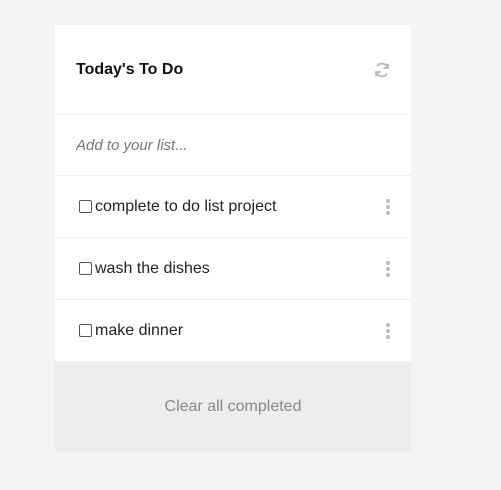 The height and width of the screenshot is (490, 501). What do you see at coordinates (152, 268) in the screenshot?
I see `item-label: wash the dishes` at bounding box center [152, 268].